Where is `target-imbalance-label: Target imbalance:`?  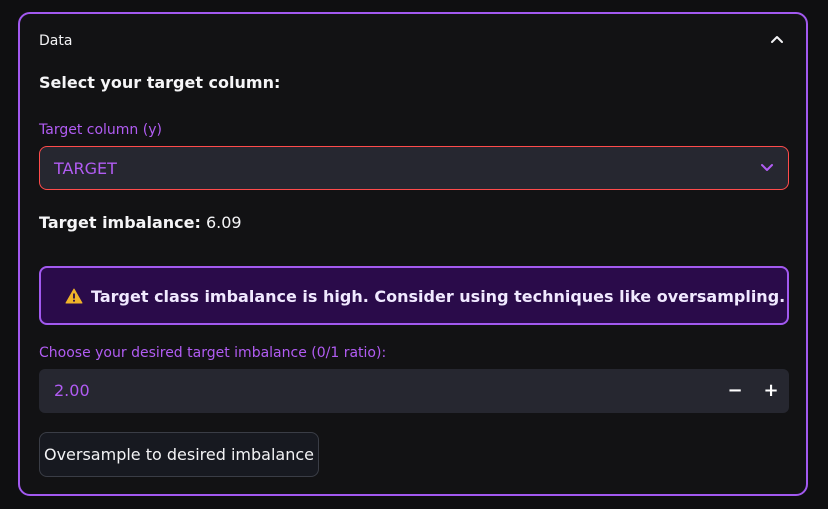
target-imbalance-label: Target imbalance: is located at coordinates (120, 222).